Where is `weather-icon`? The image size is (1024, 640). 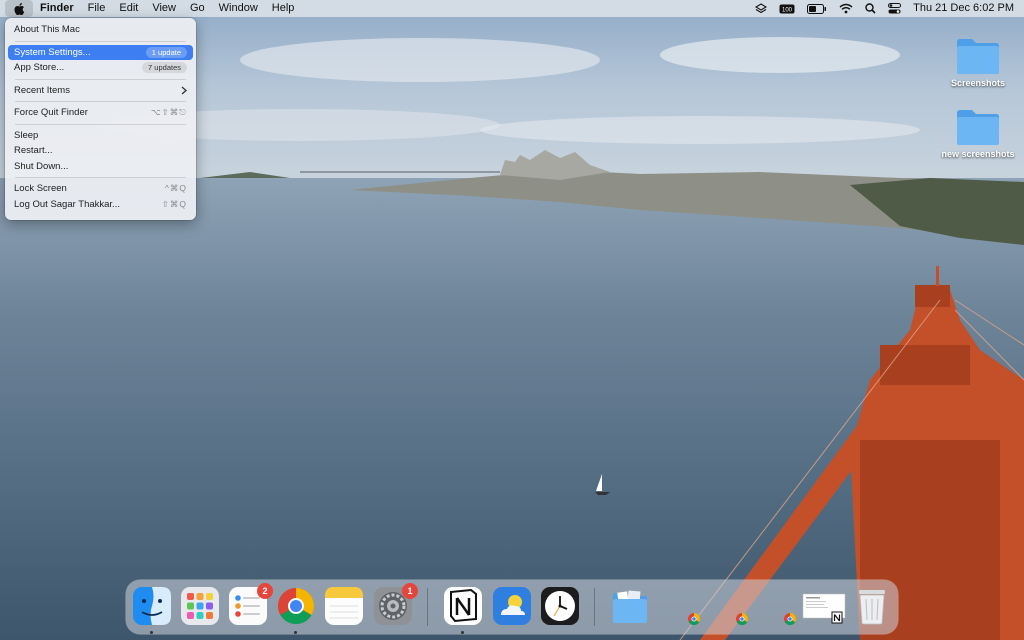 weather-icon is located at coordinates (512, 606).